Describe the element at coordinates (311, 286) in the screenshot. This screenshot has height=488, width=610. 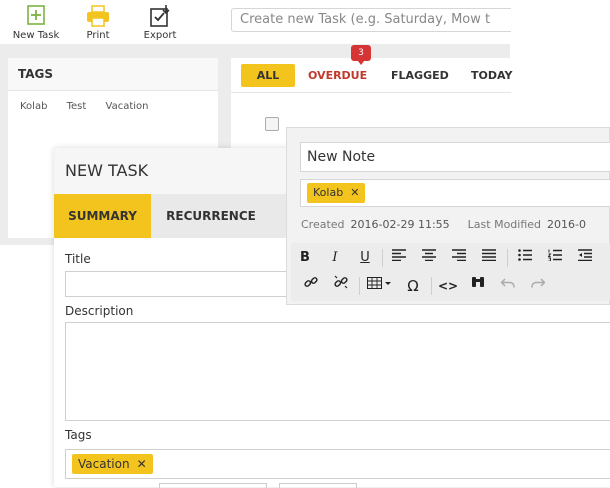
I see `link-icon` at that location.